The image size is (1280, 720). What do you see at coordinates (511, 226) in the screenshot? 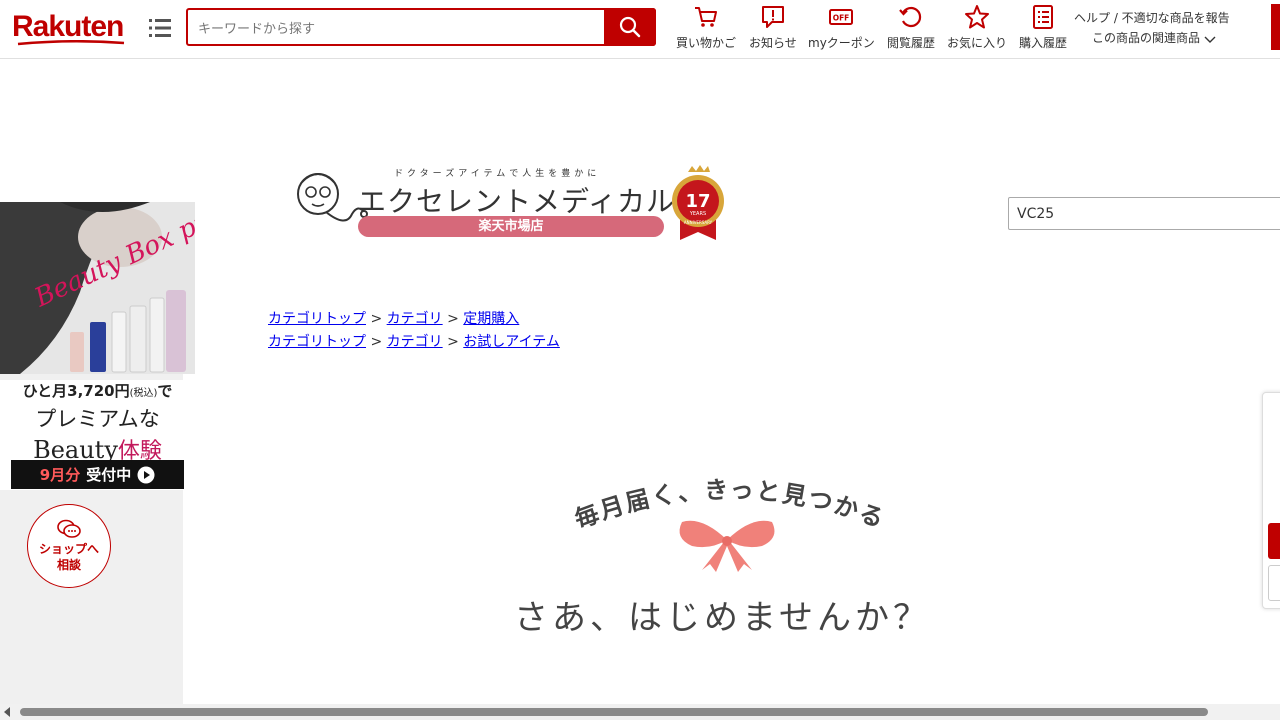
I see `shop-store-label: 楽天市場店` at bounding box center [511, 226].